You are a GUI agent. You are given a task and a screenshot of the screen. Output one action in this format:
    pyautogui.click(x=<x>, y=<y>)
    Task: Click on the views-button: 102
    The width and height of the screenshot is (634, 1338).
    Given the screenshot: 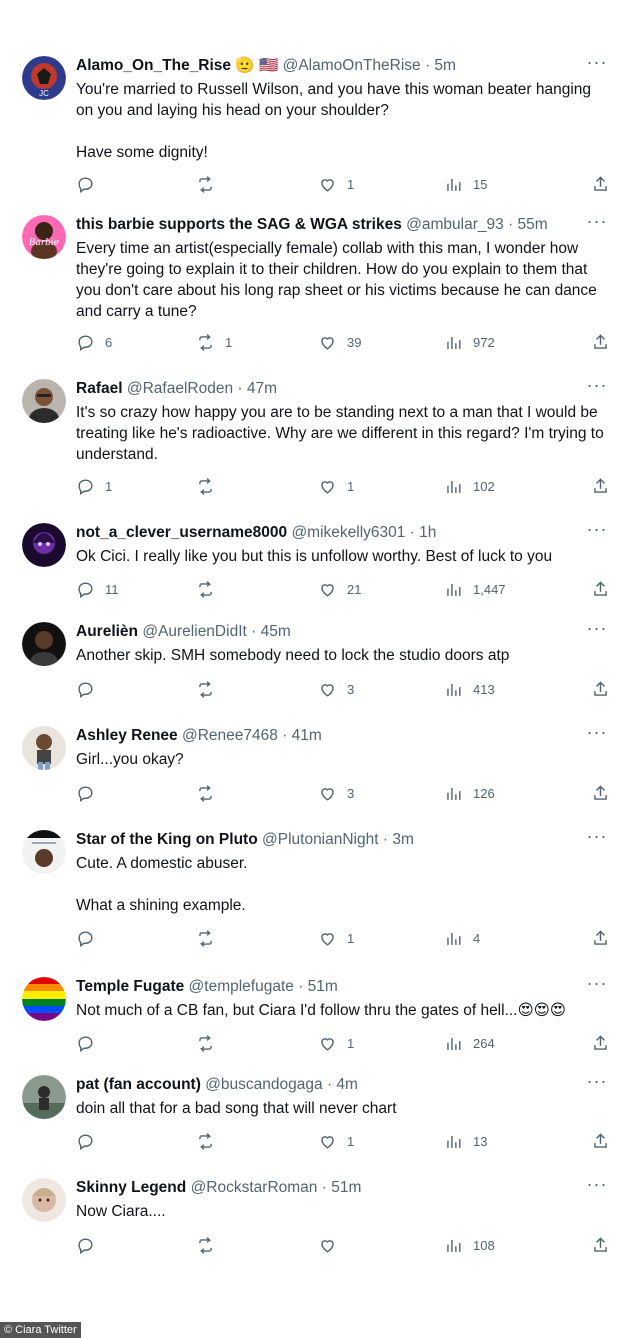 What is the action you would take?
    pyautogui.click(x=469, y=486)
    